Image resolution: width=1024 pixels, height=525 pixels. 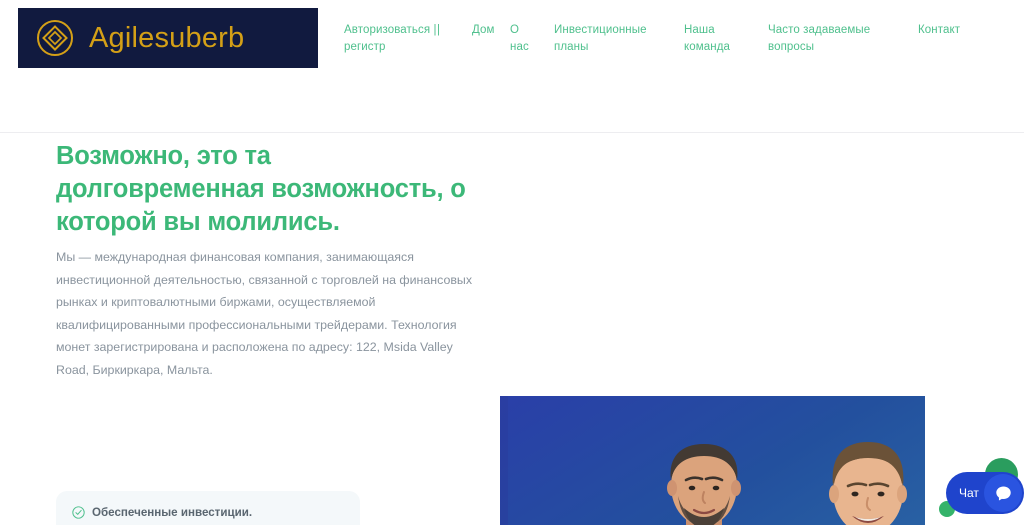 What do you see at coordinates (1003, 493) in the screenshot?
I see `chat-bubble-icon` at bounding box center [1003, 493].